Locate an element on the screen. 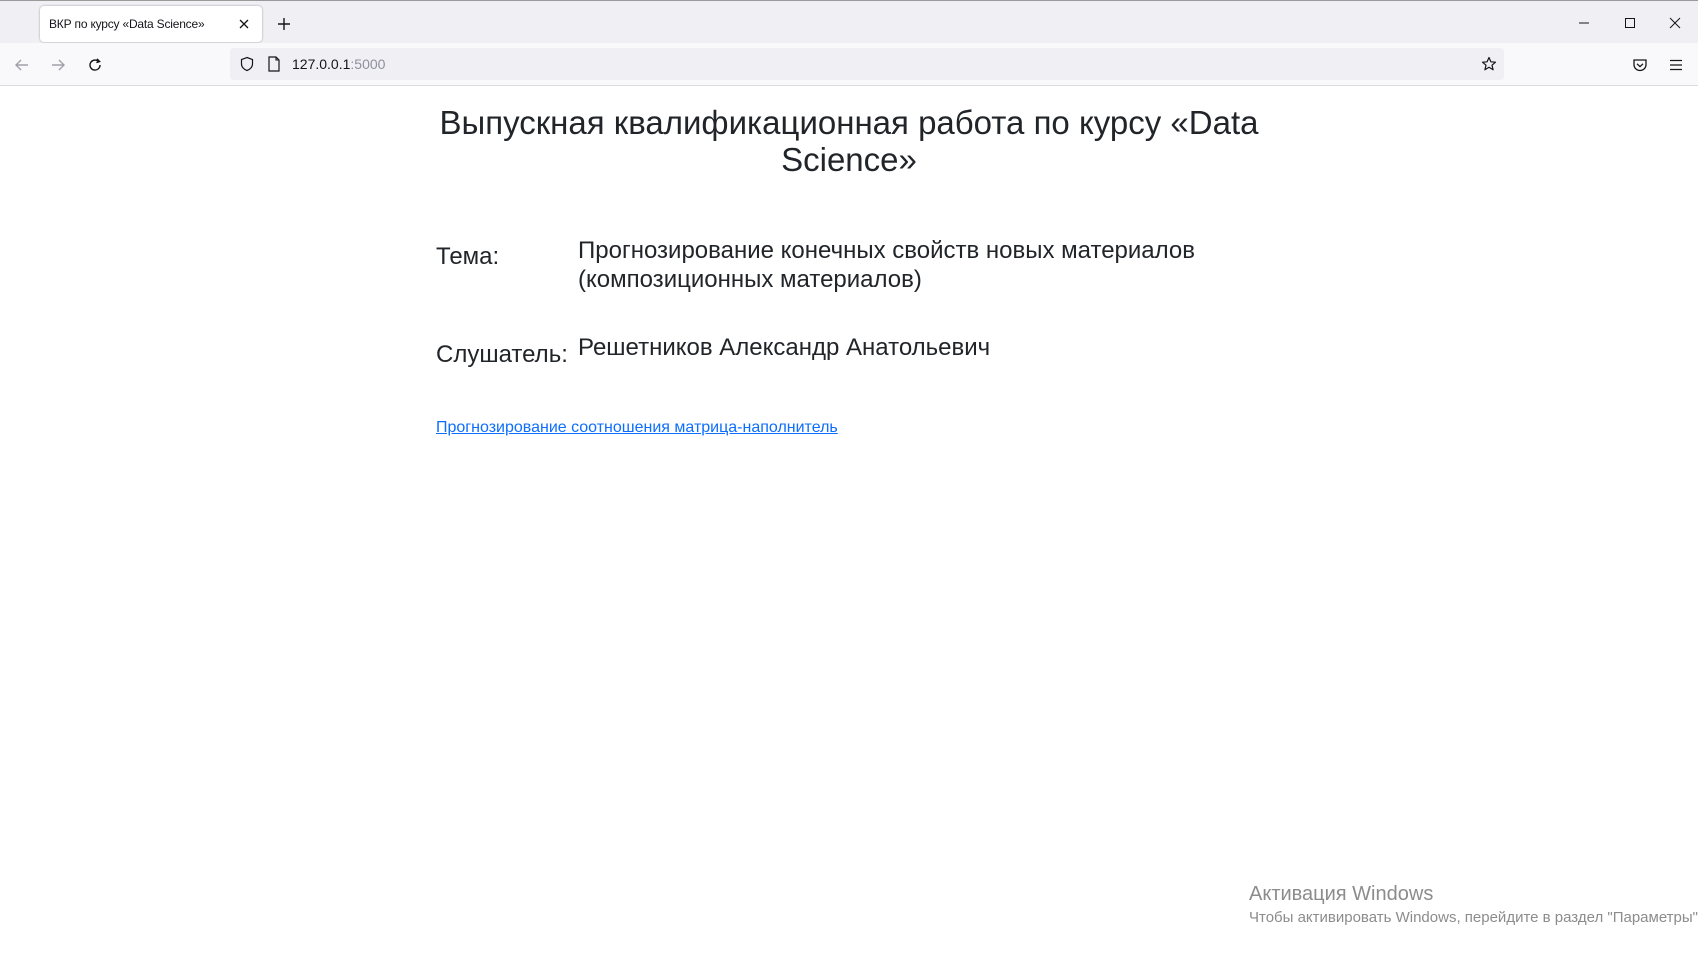 This screenshot has width=1698, height=969. minimize-button is located at coordinates (1584, 22).